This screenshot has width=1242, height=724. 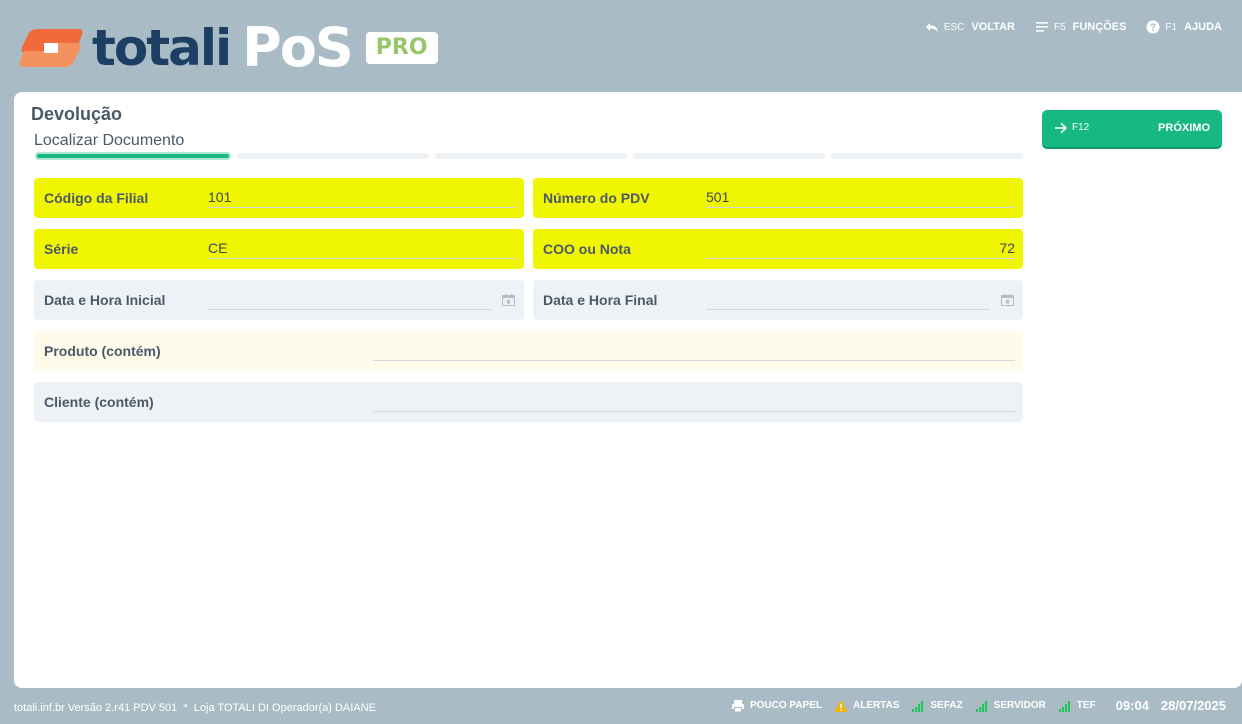 What do you see at coordinates (1099, 27) in the screenshot?
I see `functions-label: FUNÇÕES` at bounding box center [1099, 27].